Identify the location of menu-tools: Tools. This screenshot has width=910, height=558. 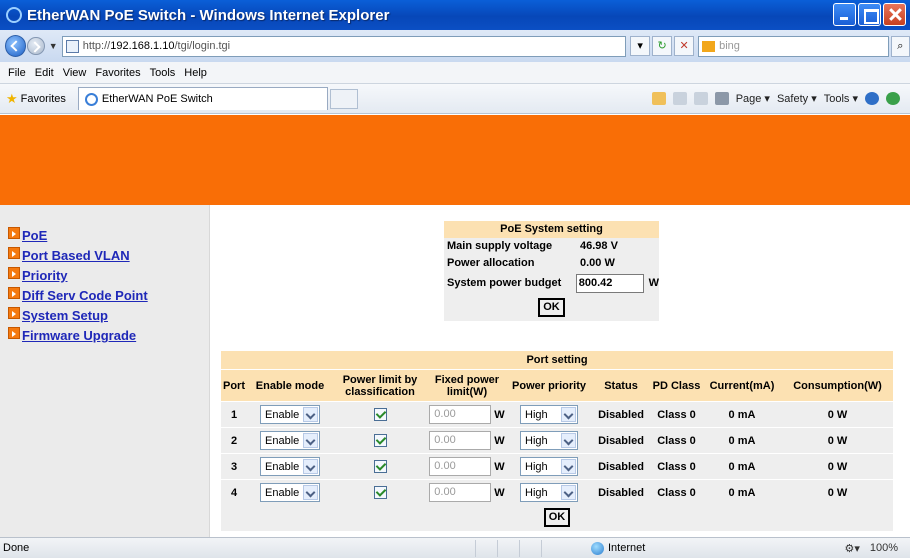
(163, 73).